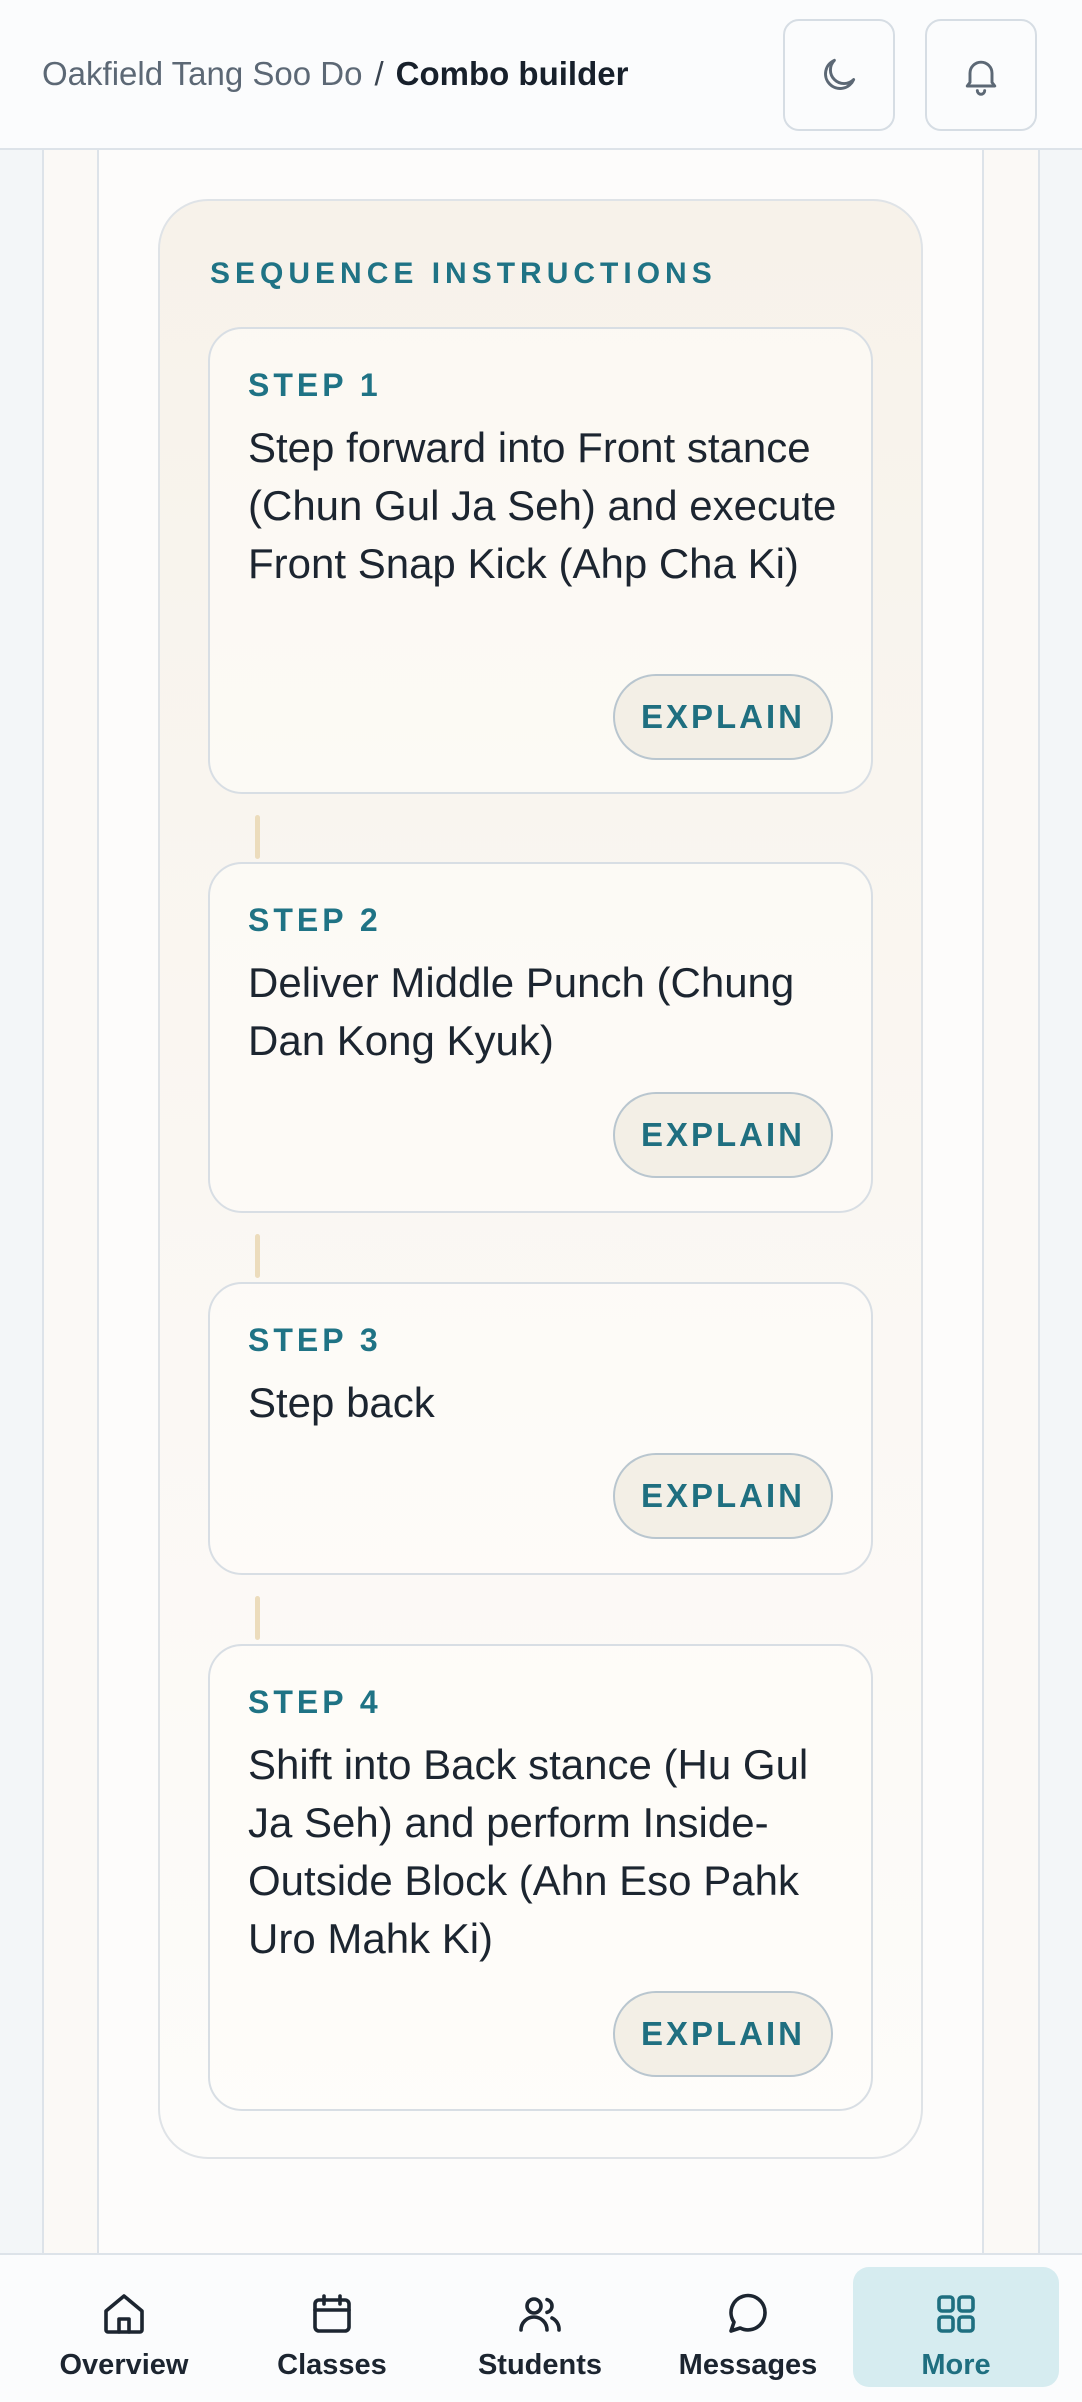  What do you see at coordinates (540, 2365) in the screenshot?
I see `nav-label: Students` at bounding box center [540, 2365].